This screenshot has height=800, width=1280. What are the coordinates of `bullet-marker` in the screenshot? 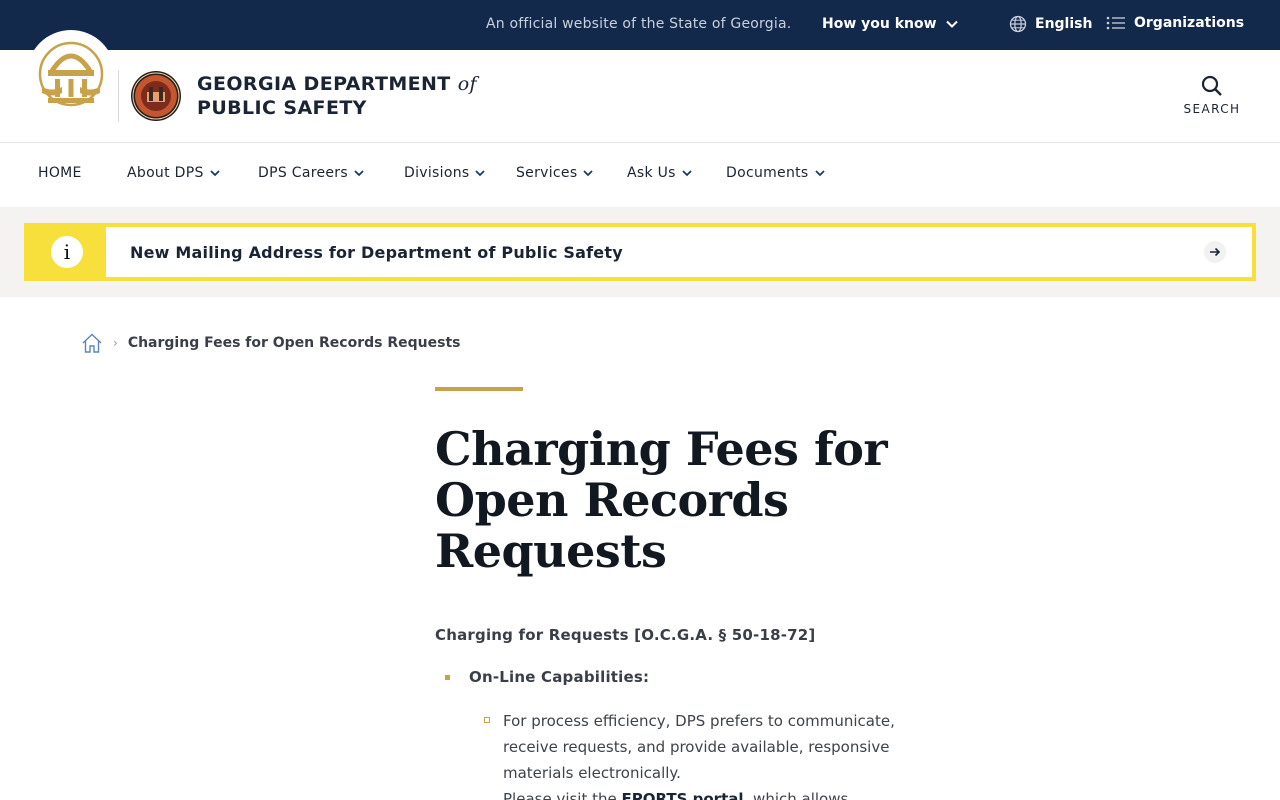 It's located at (447, 677).